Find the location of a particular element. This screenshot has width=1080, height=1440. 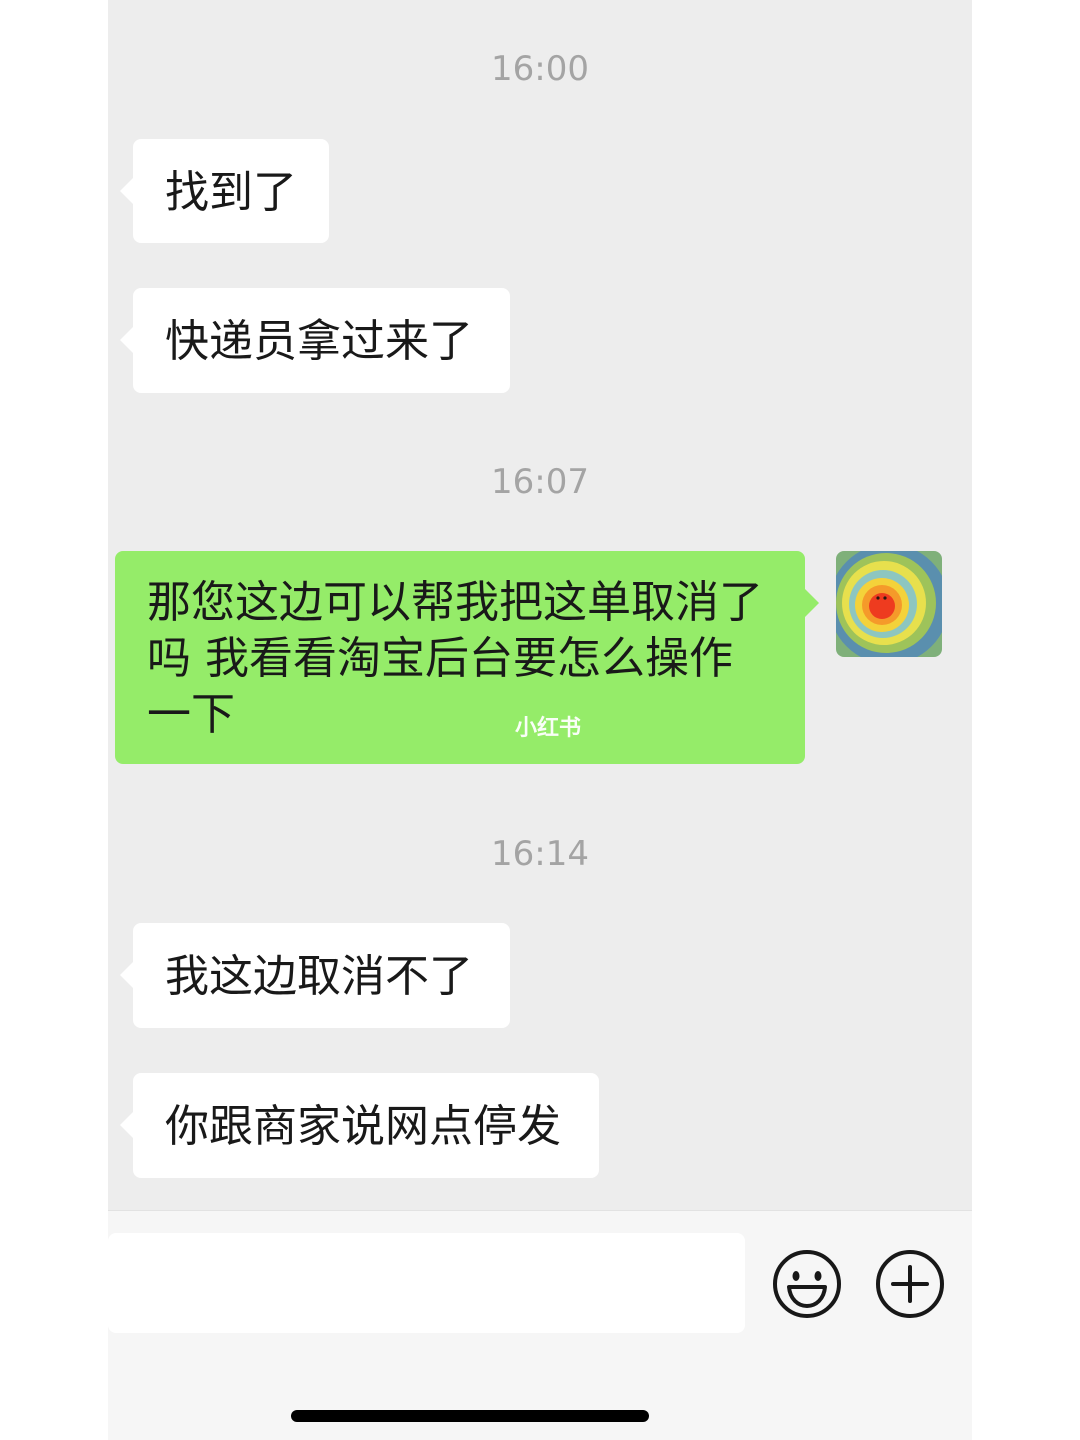

smiley-face-icon is located at coordinates (807, 1284).